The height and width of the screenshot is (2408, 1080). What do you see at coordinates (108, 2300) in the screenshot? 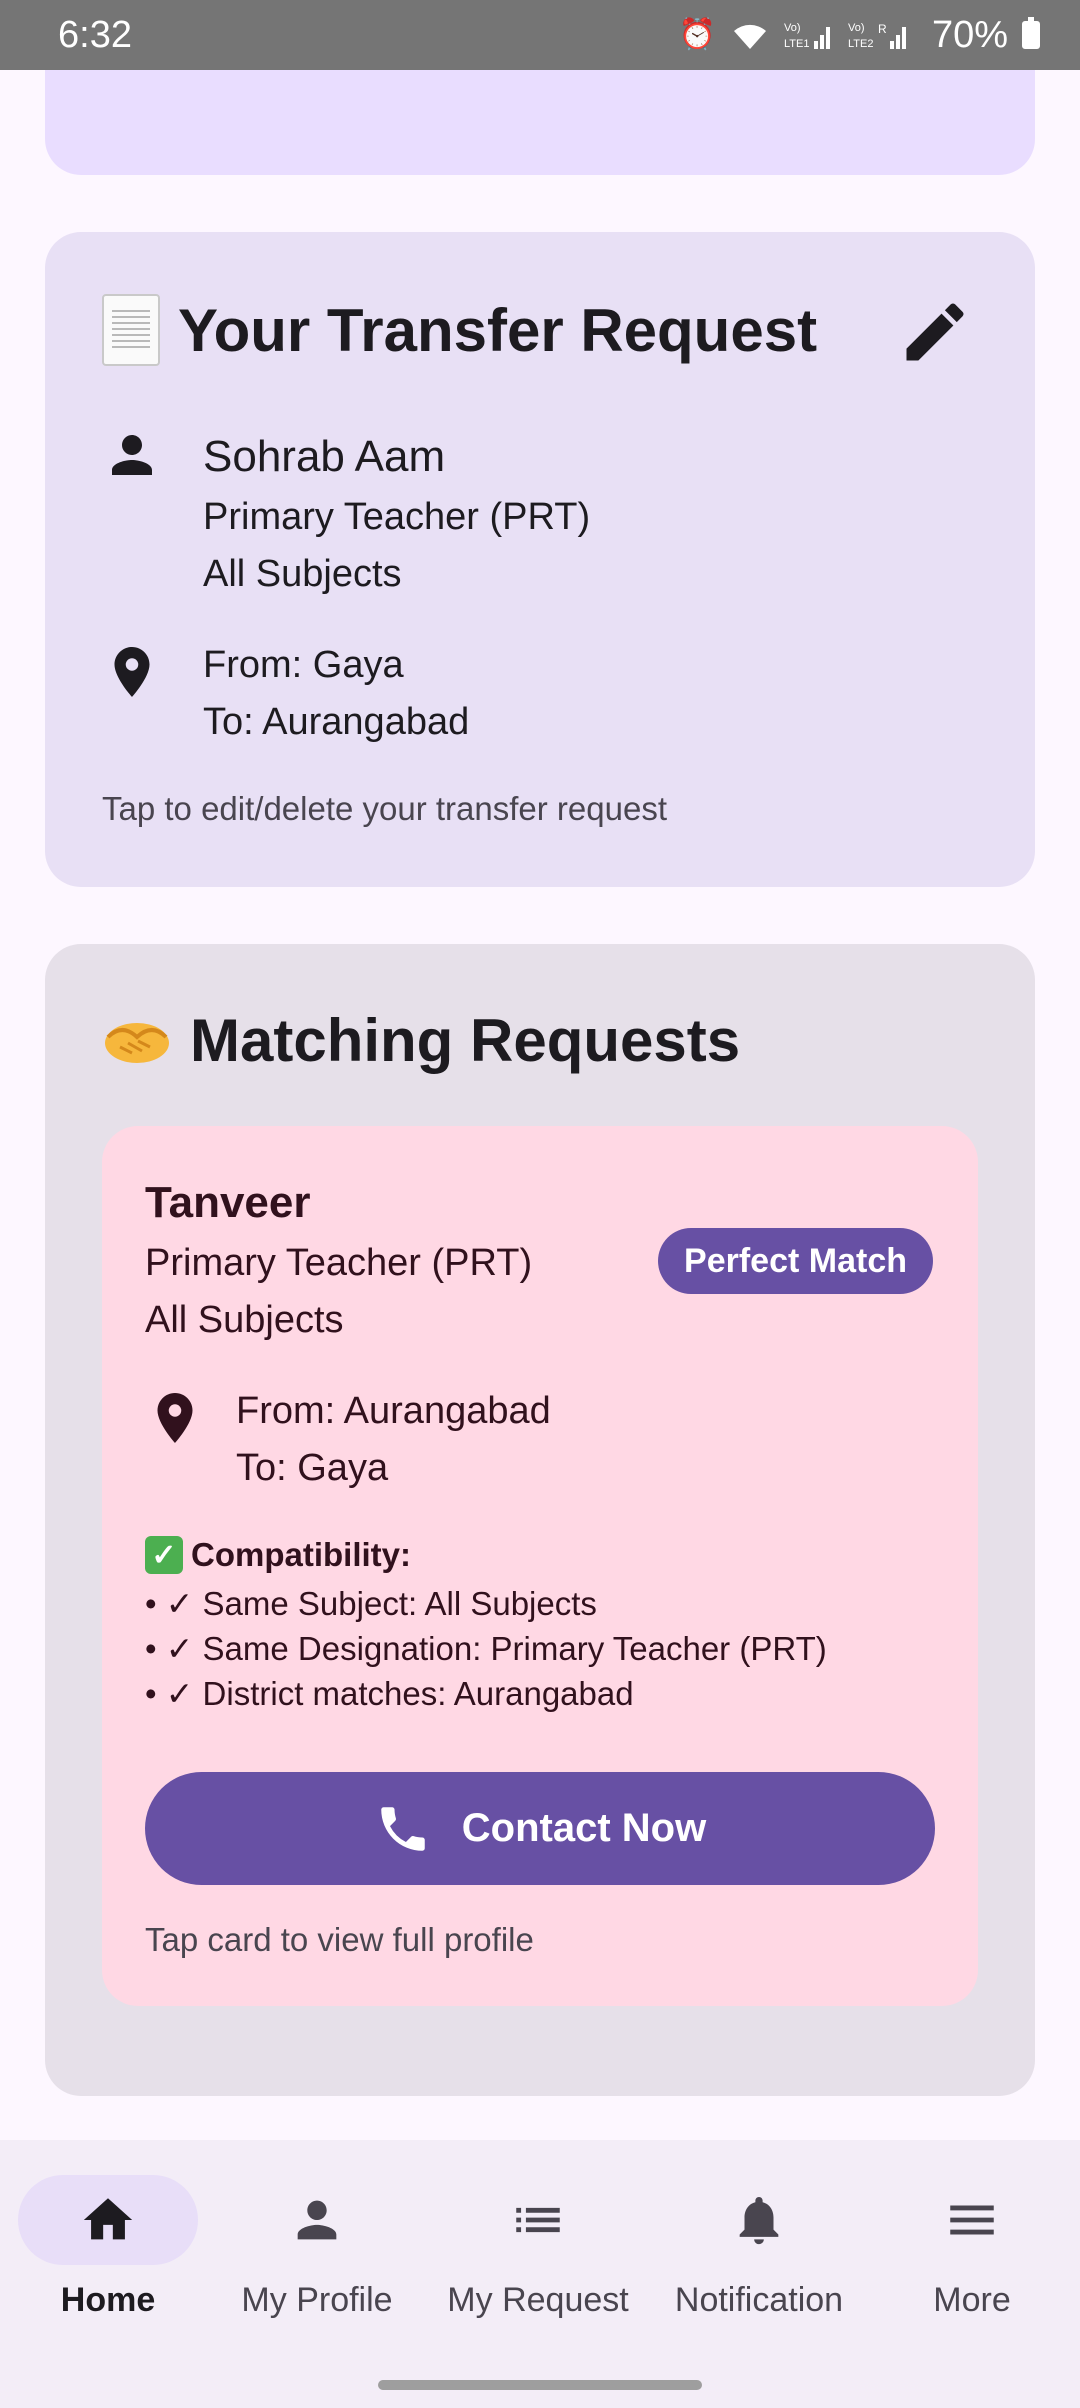
I see `nav-label-home: Home` at bounding box center [108, 2300].